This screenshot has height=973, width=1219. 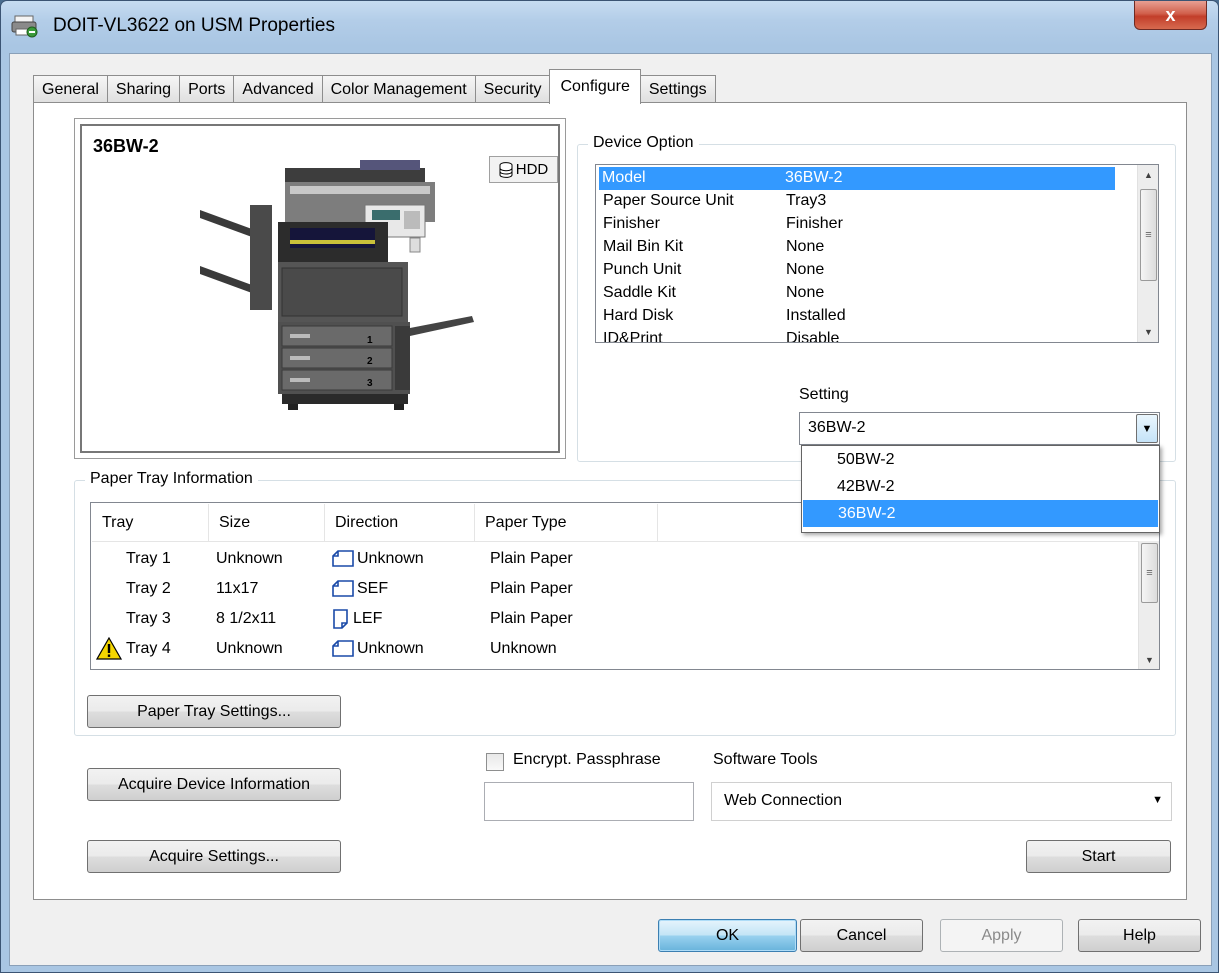 I want to click on tray-name-cell: Tray 4, so click(x=148, y=648).